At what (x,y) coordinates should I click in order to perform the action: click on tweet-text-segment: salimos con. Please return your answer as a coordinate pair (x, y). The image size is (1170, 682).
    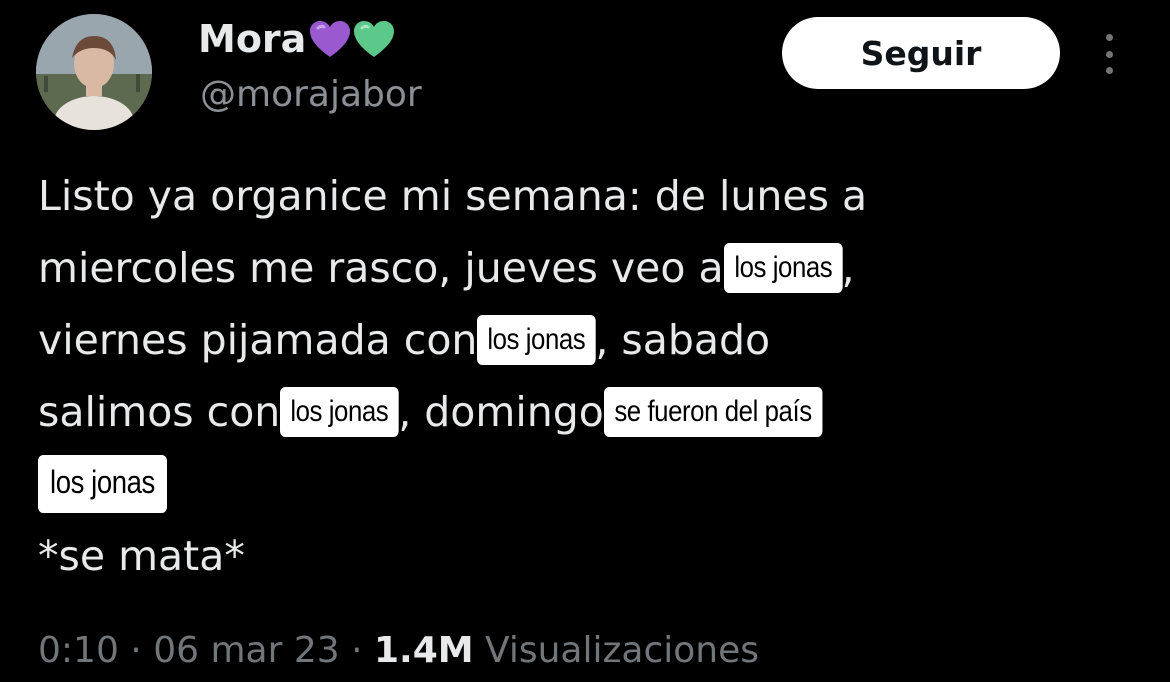
    Looking at the image, I should click on (159, 412).